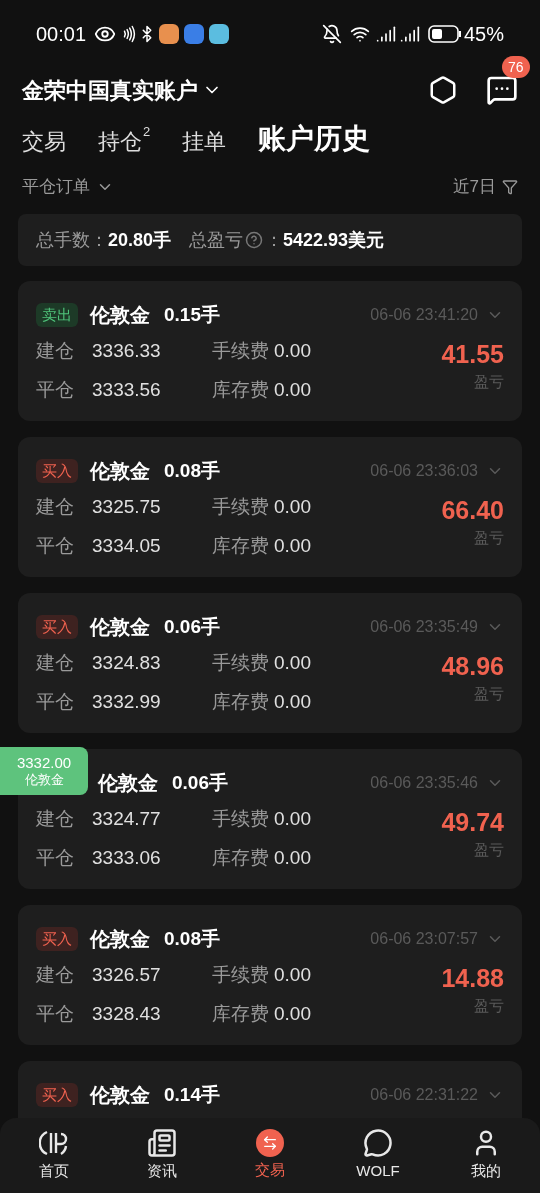  What do you see at coordinates (472, 354) in the screenshot?
I see `profit-value: 41.55` at bounding box center [472, 354].